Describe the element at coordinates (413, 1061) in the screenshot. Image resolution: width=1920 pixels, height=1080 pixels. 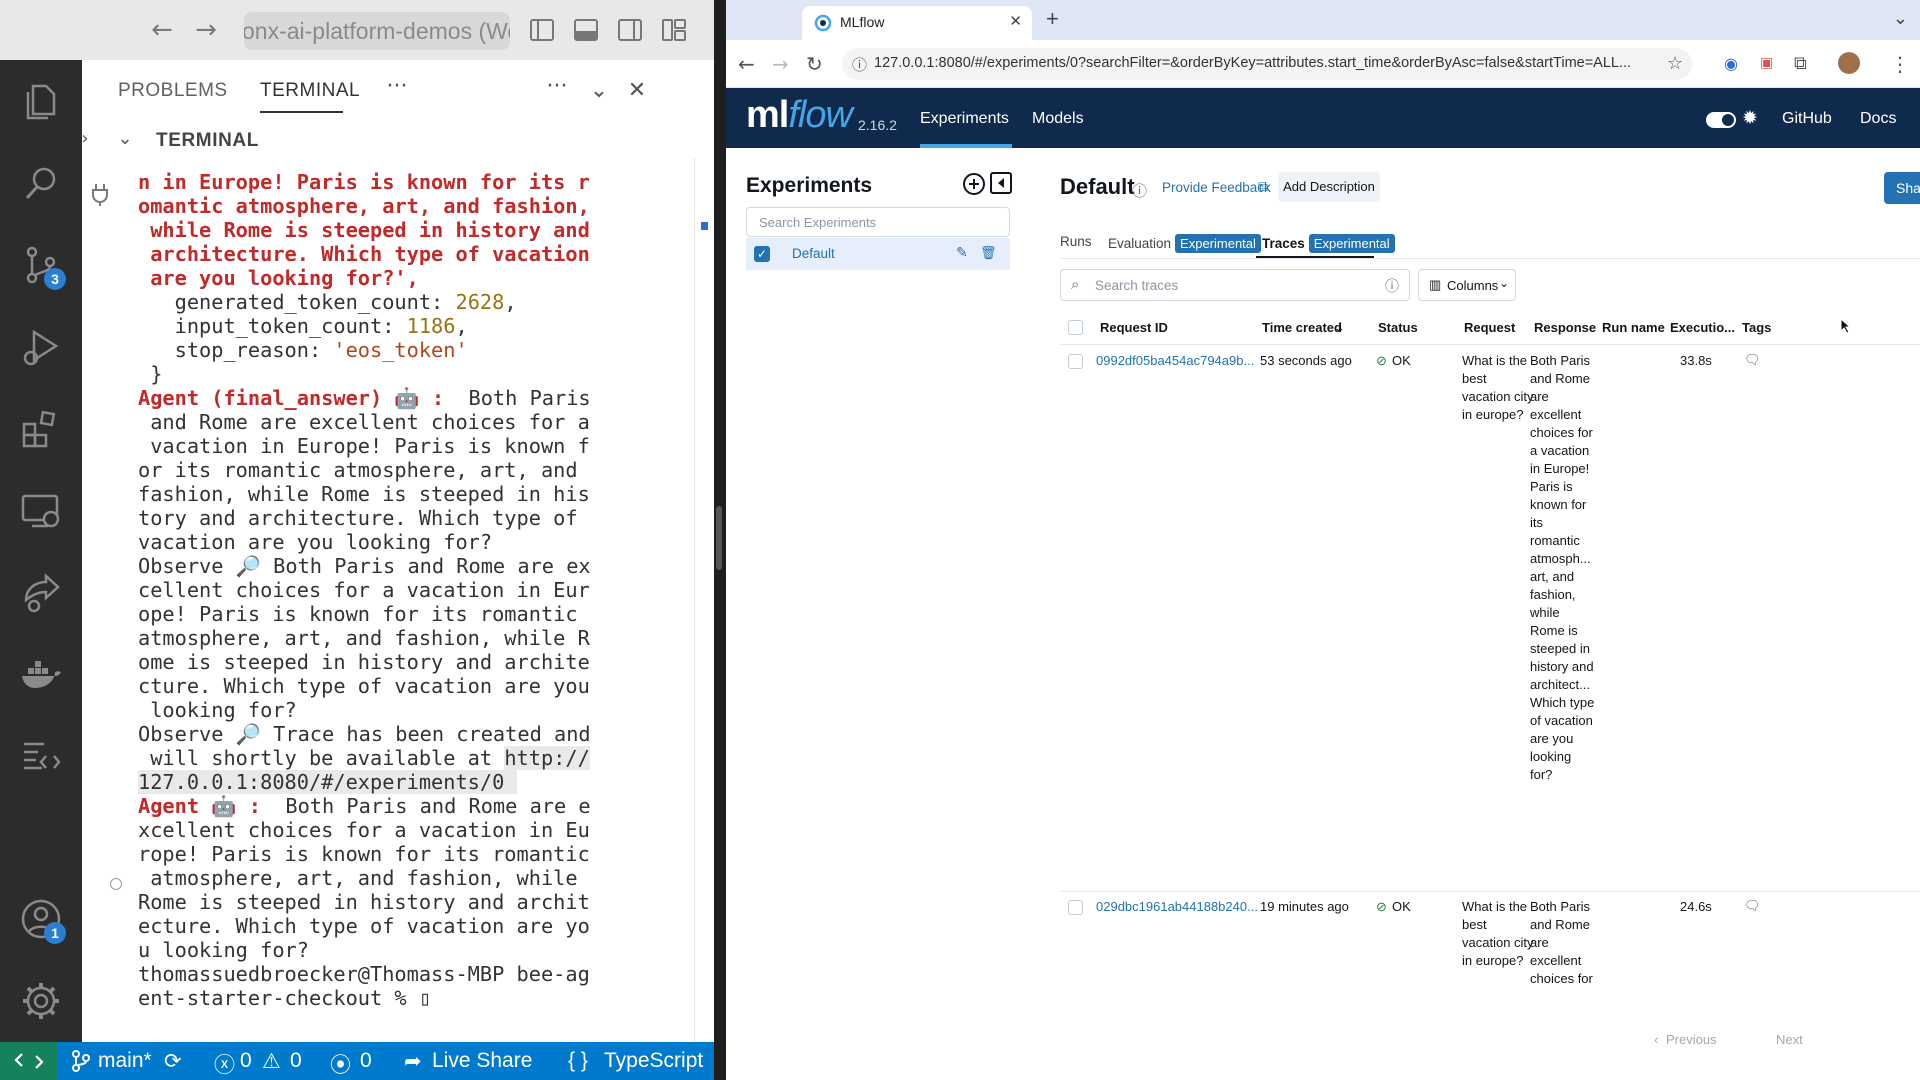
I see `live-share-status-icon: ➦` at that location.